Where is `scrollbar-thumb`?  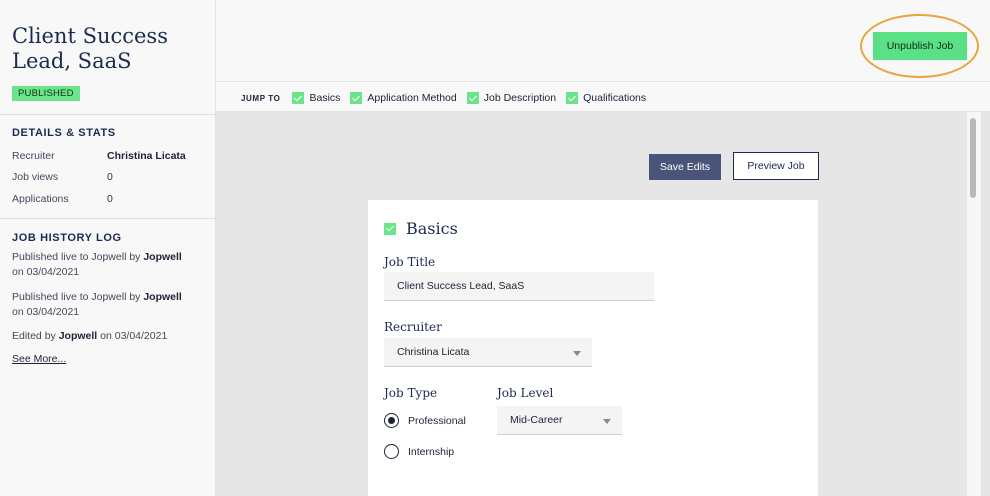 scrollbar-thumb is located at coordinates (973, 158).